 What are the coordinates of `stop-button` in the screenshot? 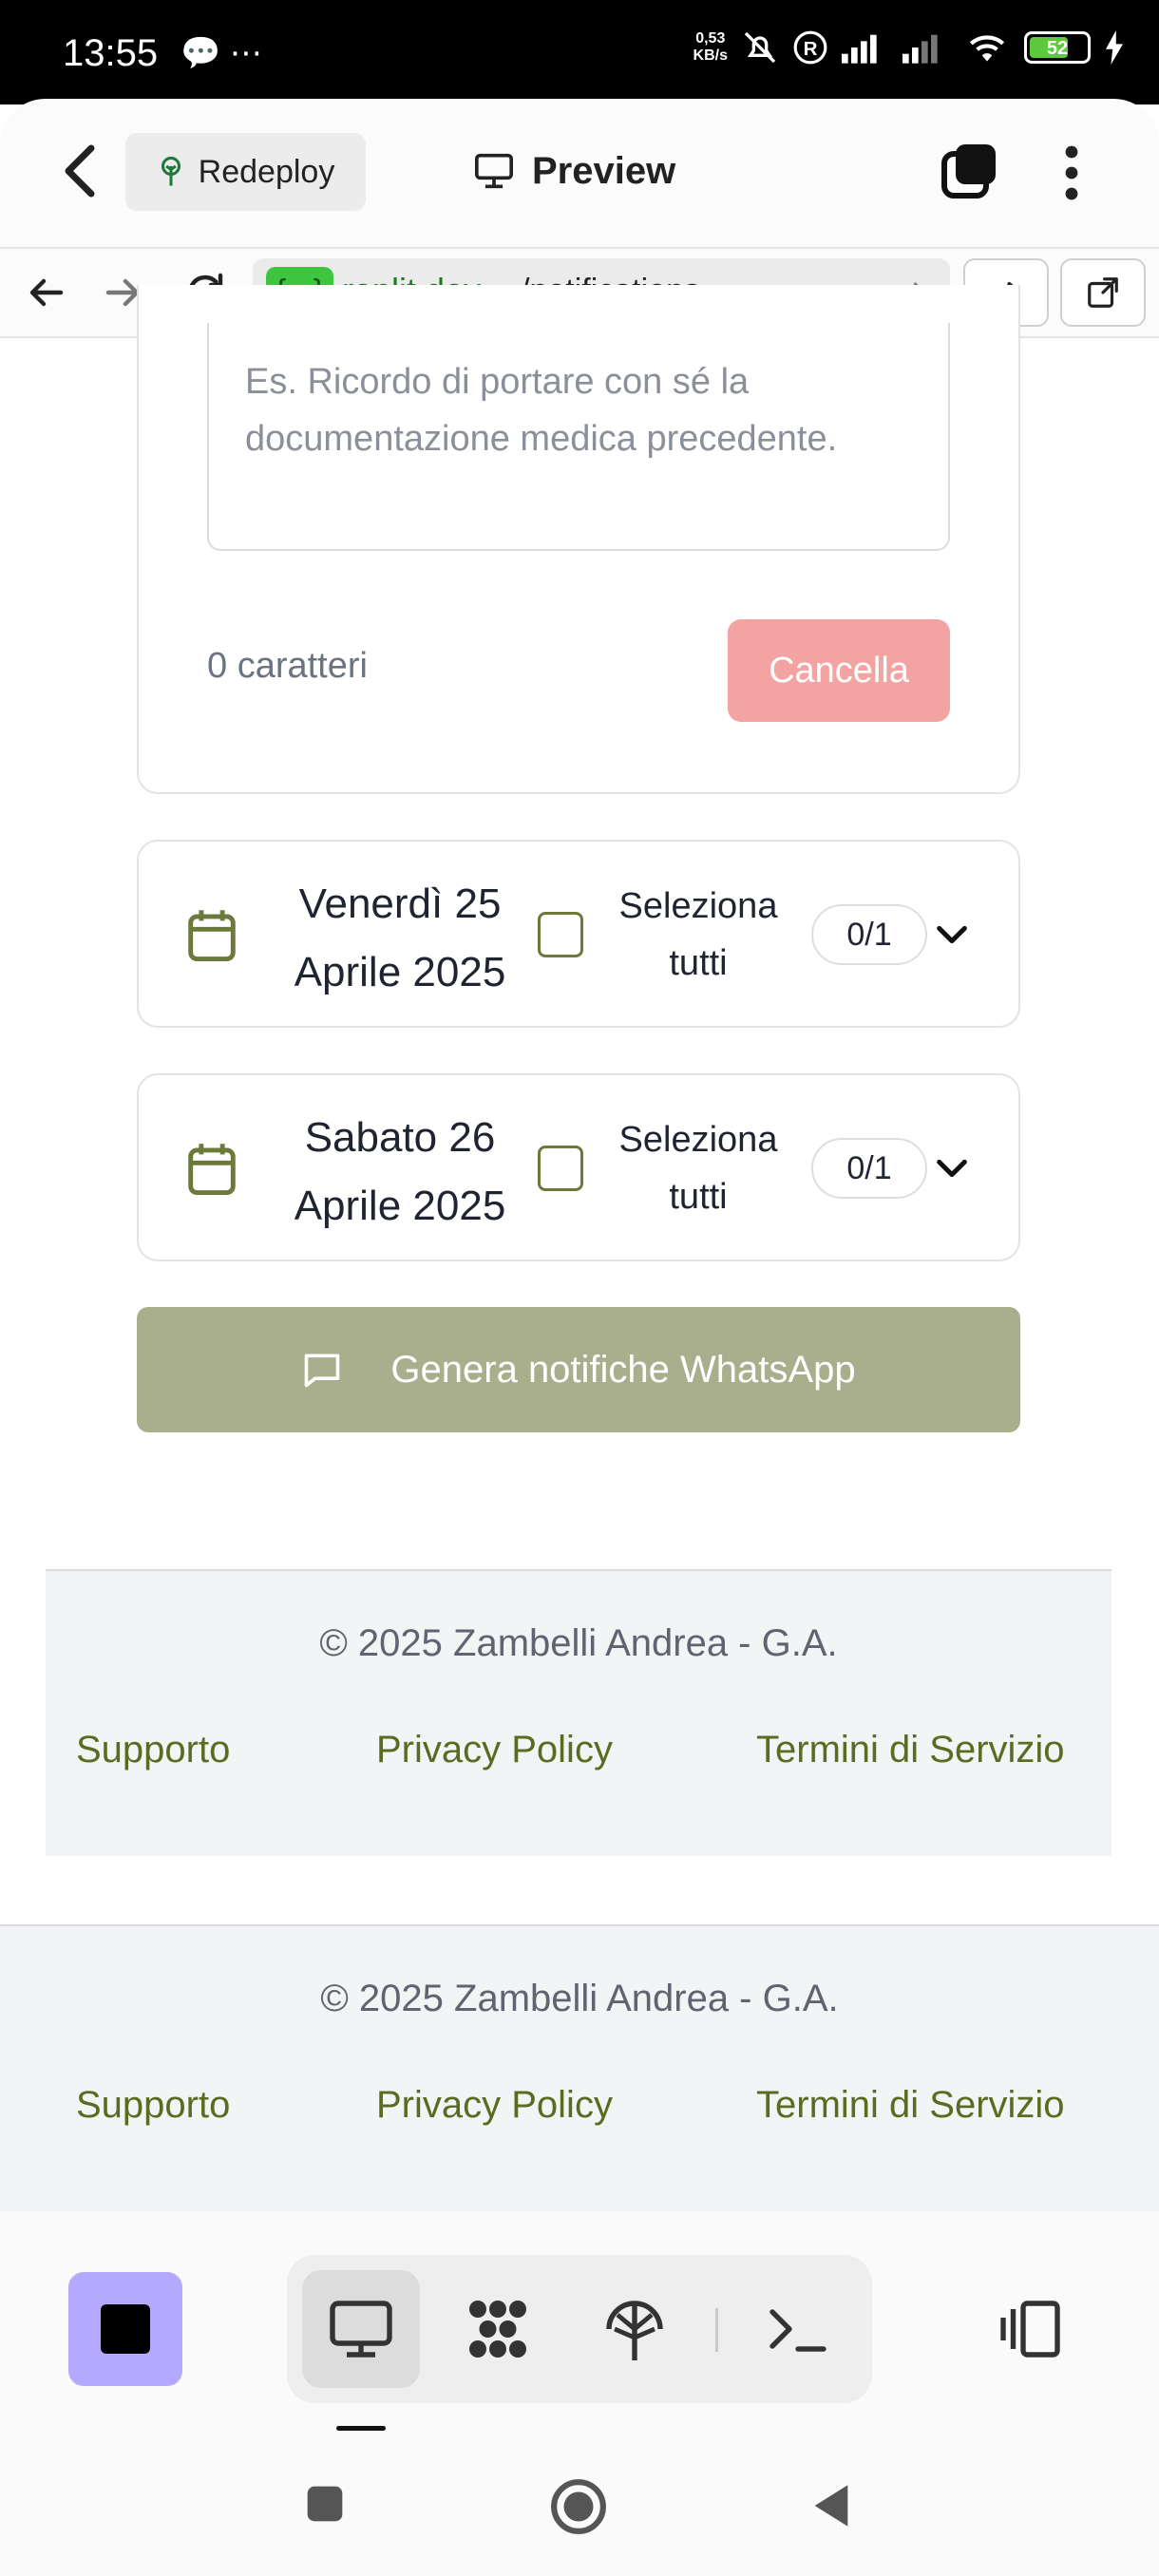 It's located at (125, 2329).